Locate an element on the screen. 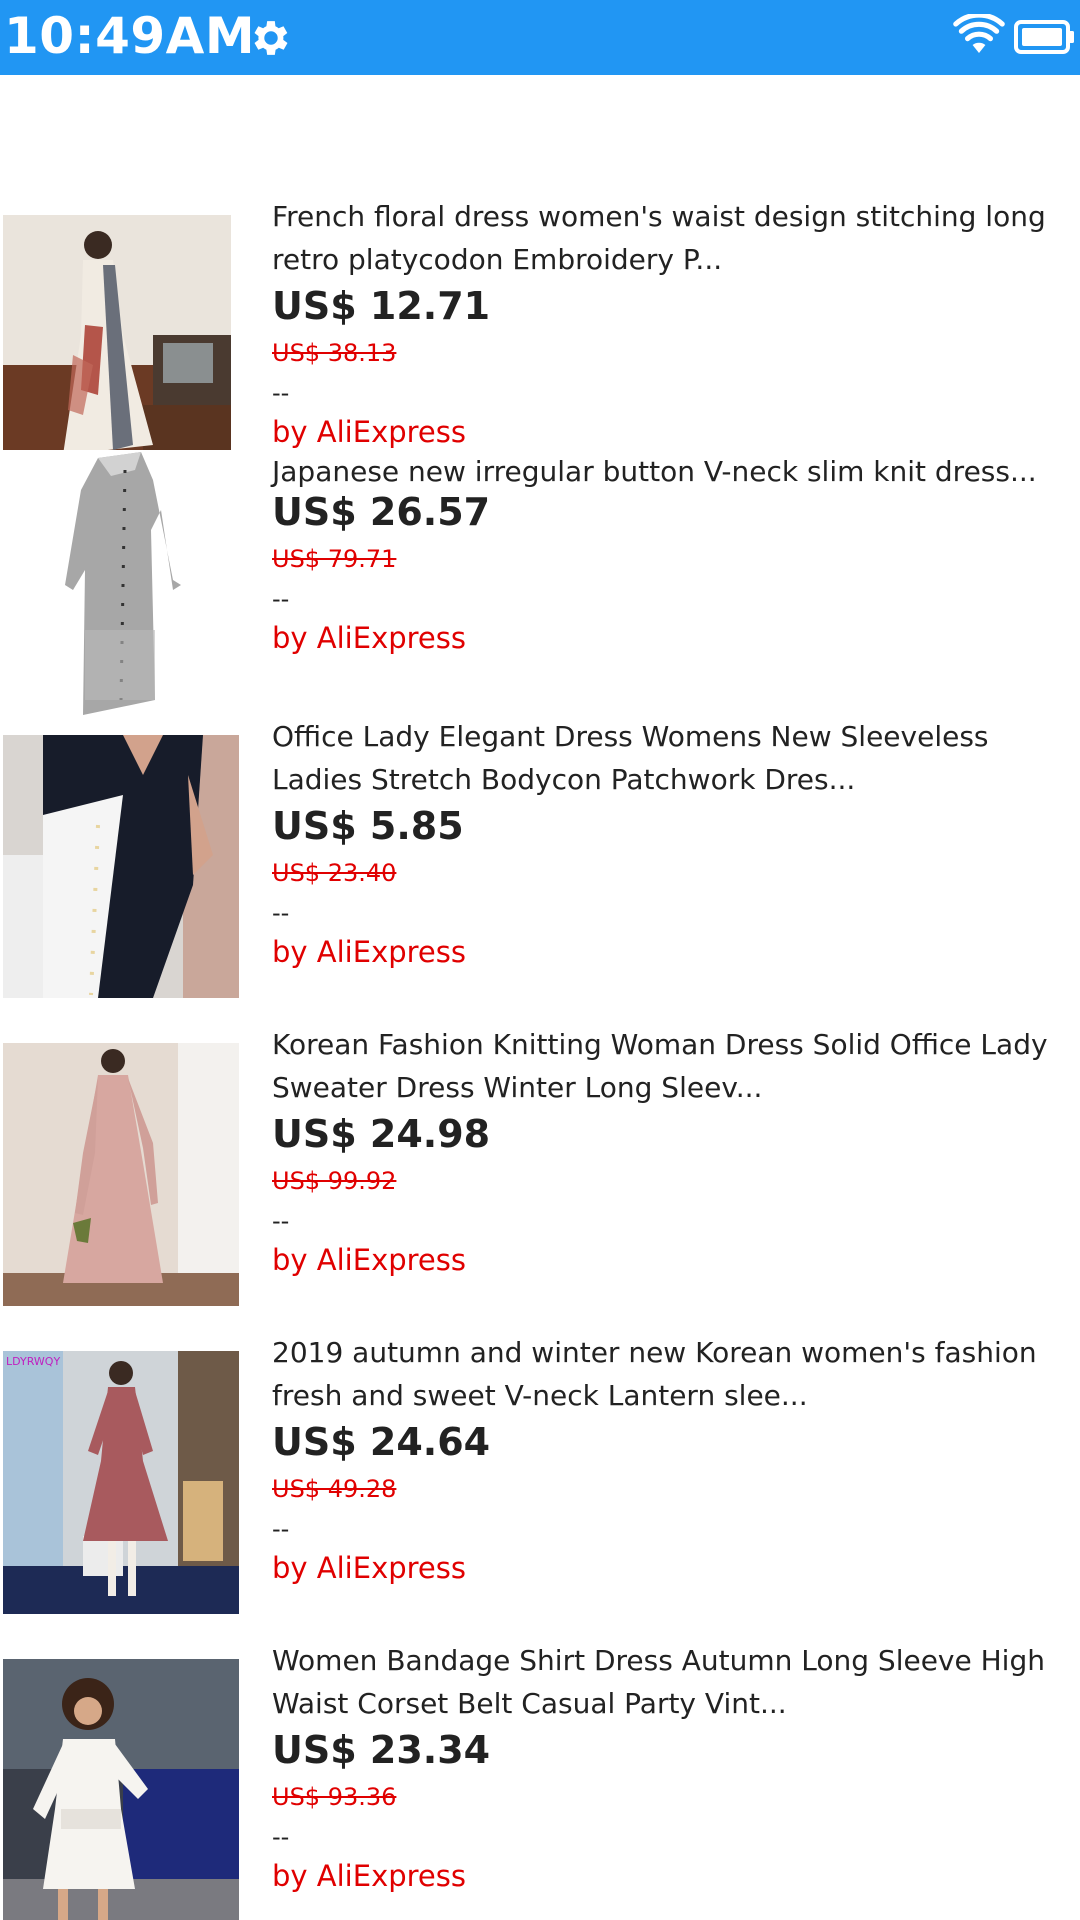 This screenshot has width=1080, height=1920. product-price: US$ 26.57 is located at coordinates (381, 512).